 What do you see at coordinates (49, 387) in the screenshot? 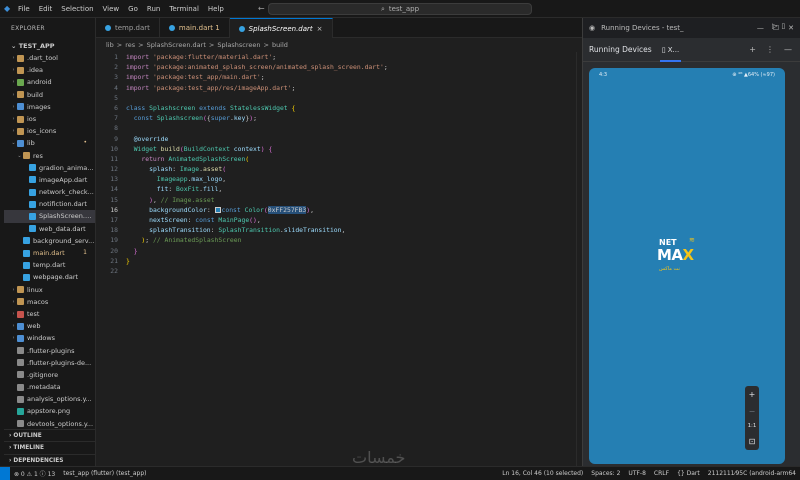
I see `tree-item: .metadata` at bounding box center [49, 387].